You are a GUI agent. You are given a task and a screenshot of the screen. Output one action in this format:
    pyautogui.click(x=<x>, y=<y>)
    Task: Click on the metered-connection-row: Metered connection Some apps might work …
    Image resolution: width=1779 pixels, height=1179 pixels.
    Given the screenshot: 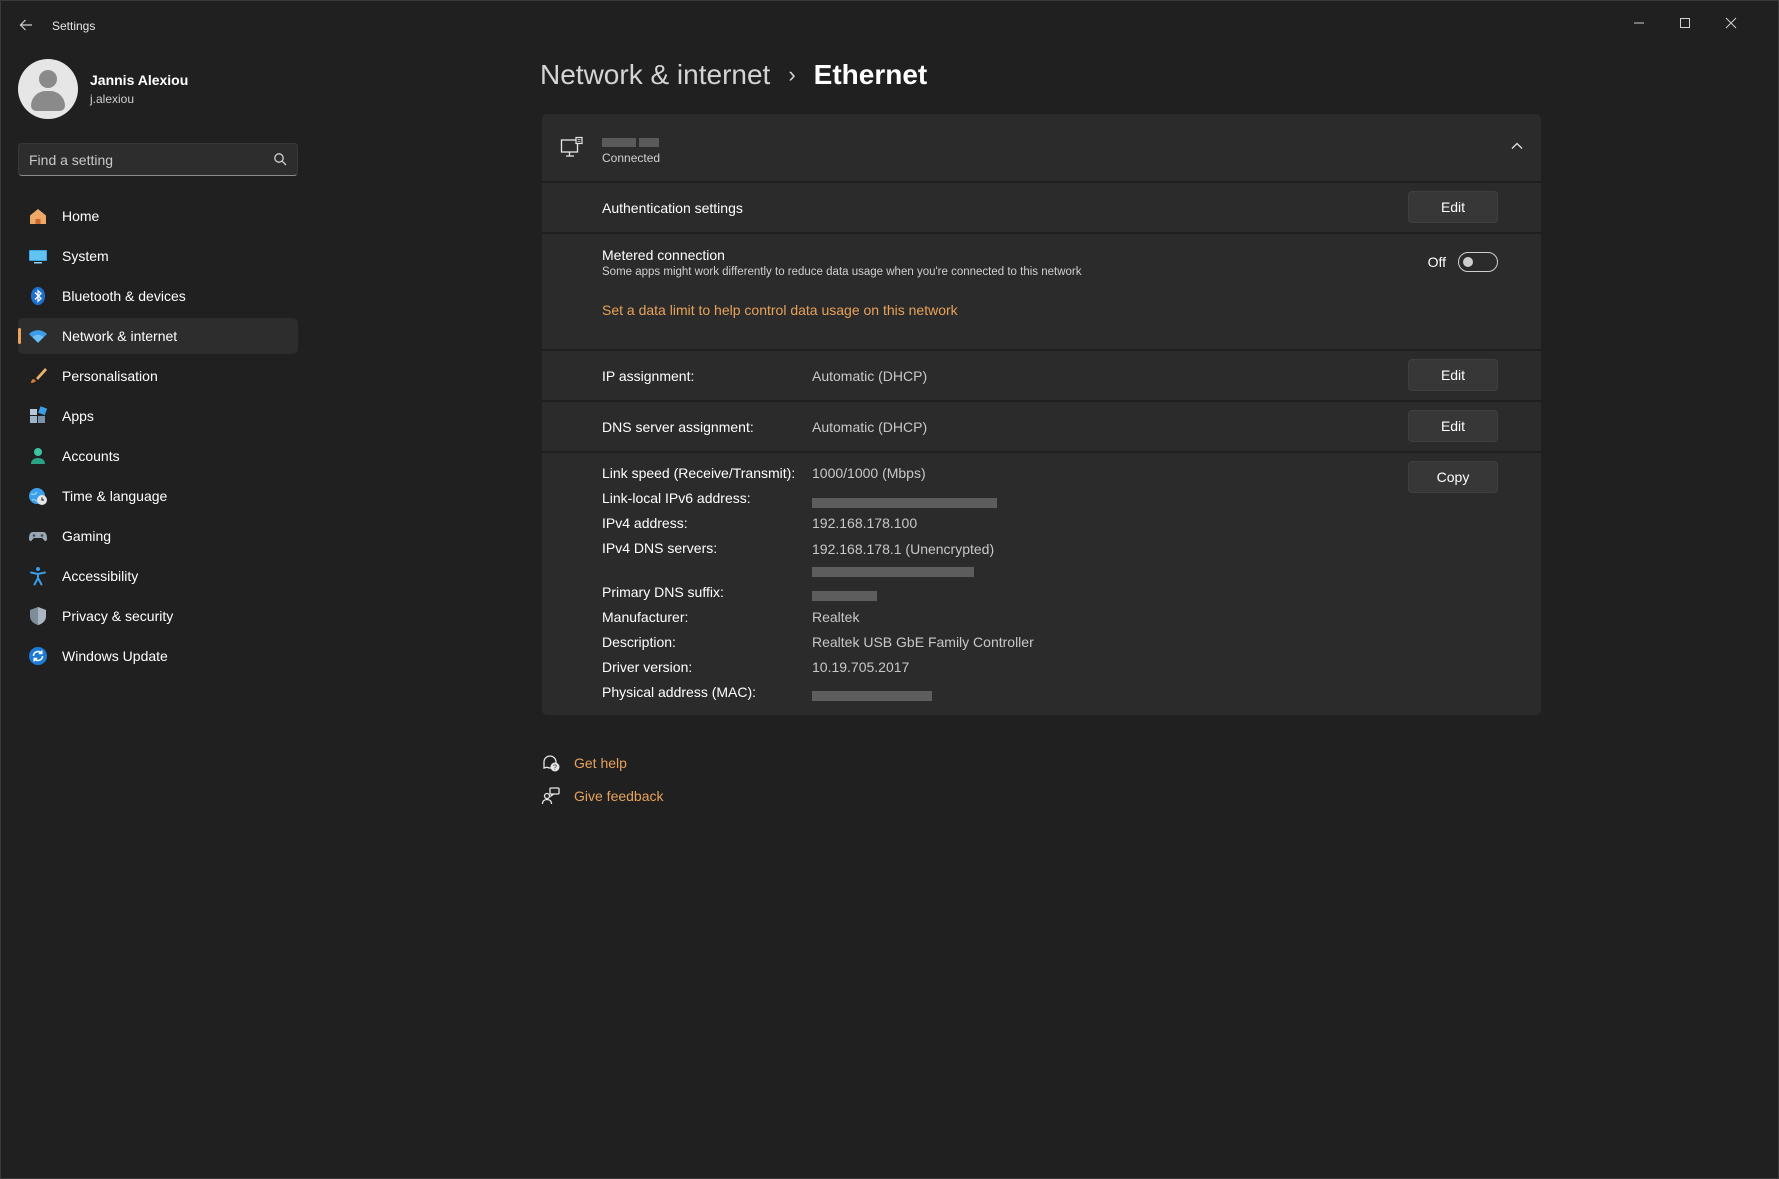 What is the action you would take?
    pyautogui.click(x=1041, y=291)
    